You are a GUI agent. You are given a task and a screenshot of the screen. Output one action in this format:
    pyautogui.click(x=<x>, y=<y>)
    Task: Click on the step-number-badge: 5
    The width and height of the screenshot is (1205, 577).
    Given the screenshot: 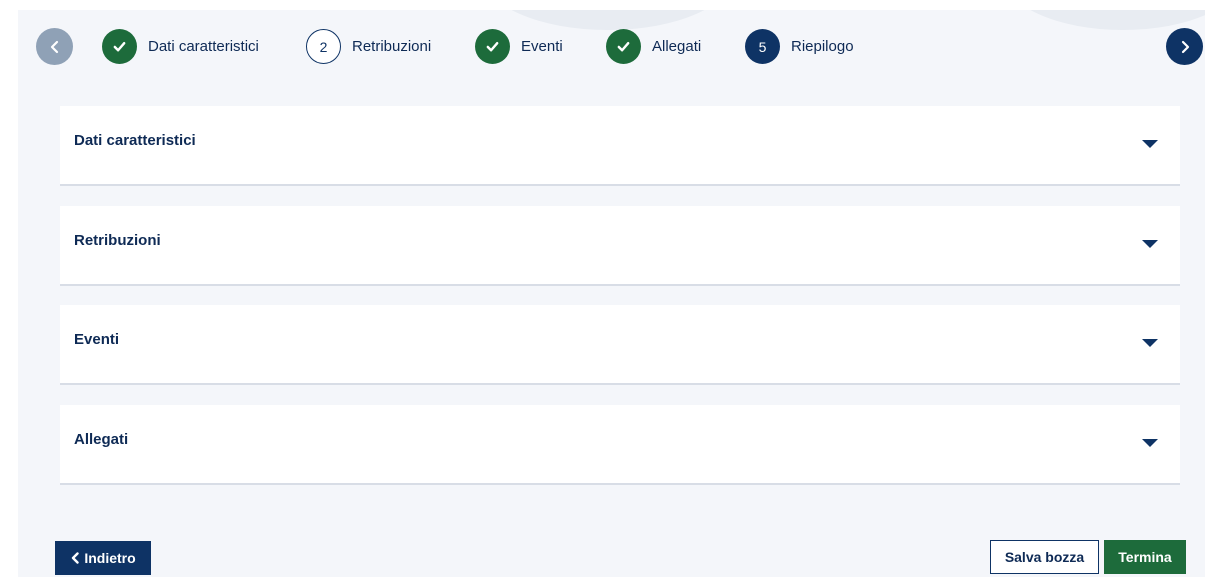 What is the action you would take?
    pyautogui.click(x=762, y=46)
    